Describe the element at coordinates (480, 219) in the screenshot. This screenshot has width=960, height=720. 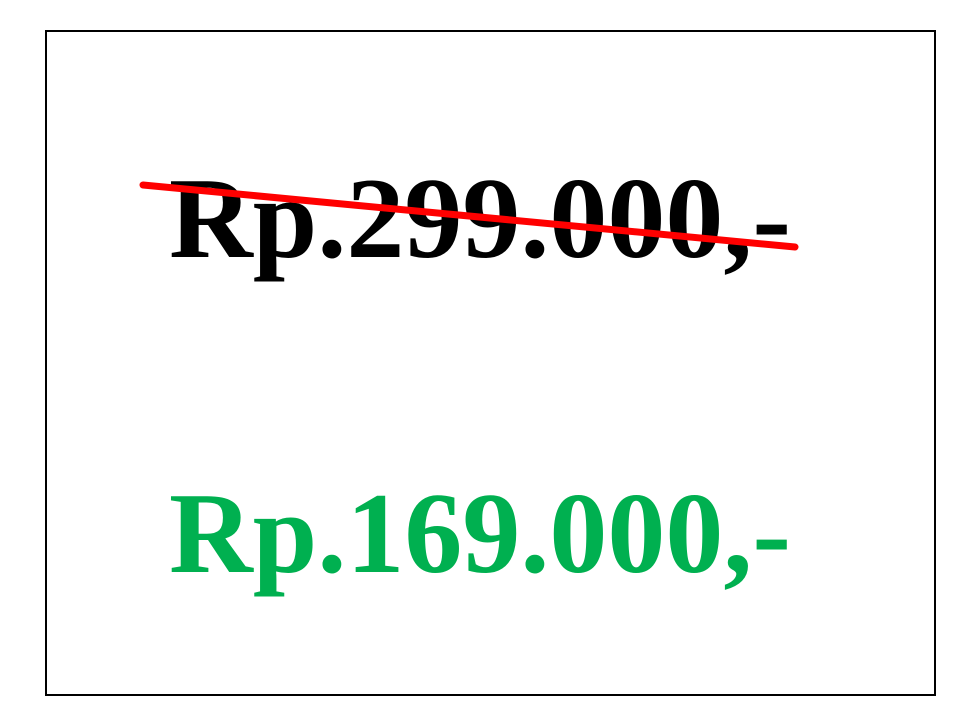
I see `old-price: Rp.299.000,-` at that location.